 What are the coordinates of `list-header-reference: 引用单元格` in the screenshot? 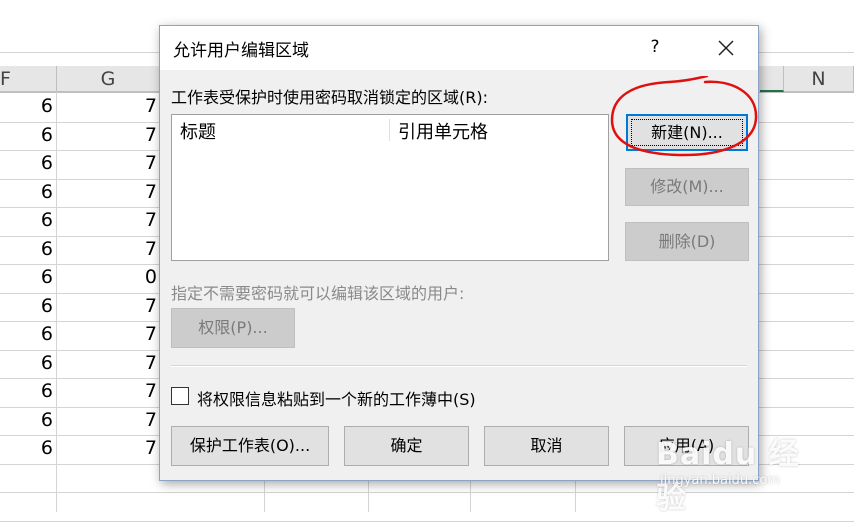 It's located at (443, 131).